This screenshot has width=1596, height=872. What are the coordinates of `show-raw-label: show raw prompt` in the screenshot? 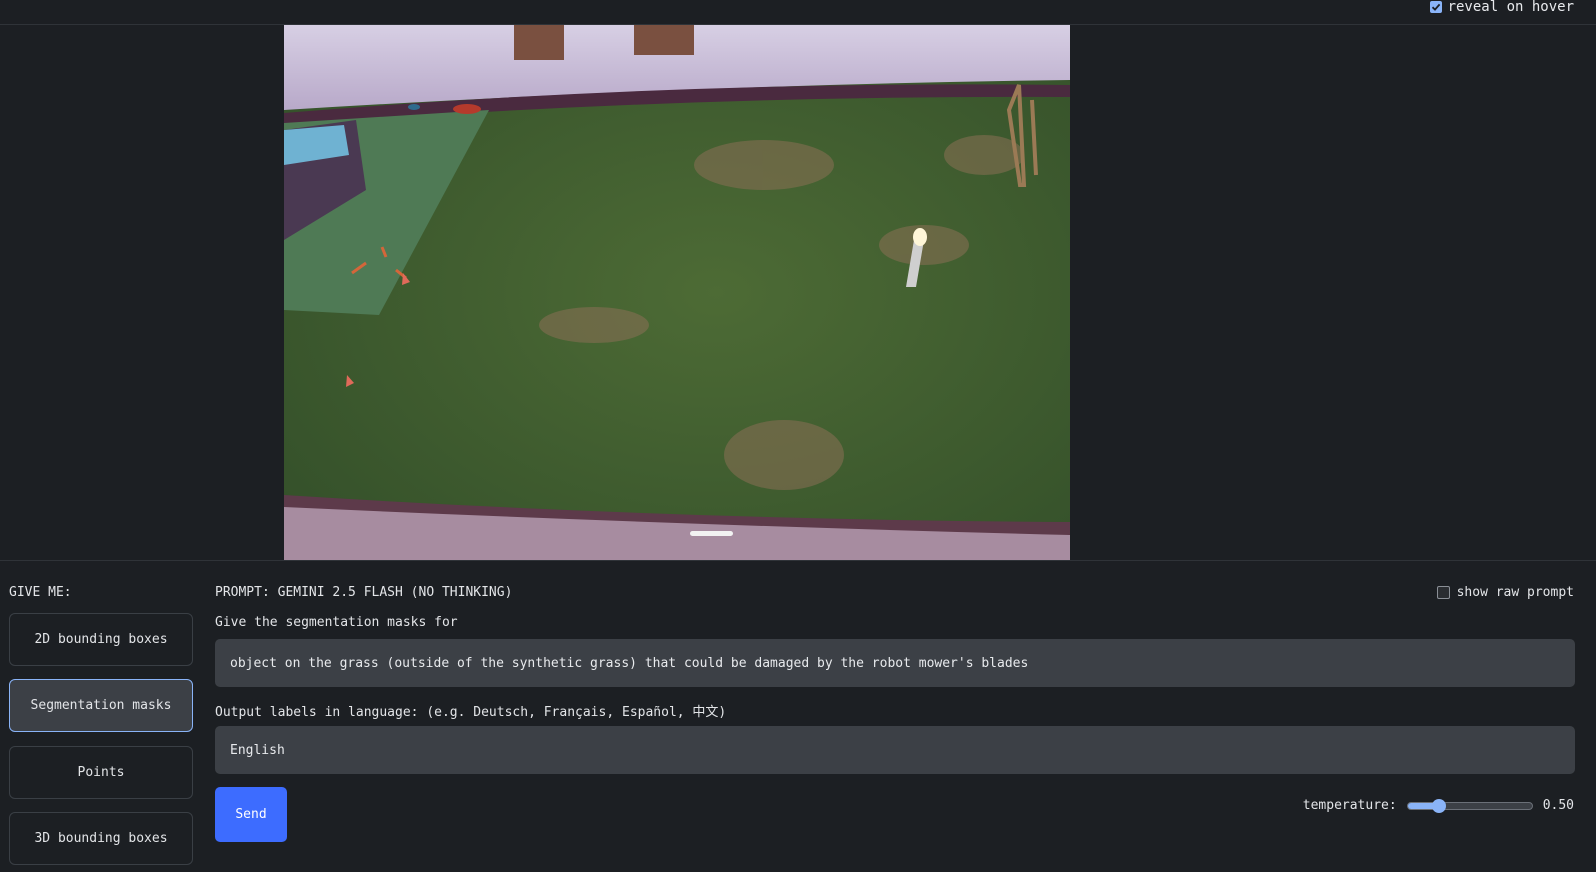 It's located at (1515, 592).